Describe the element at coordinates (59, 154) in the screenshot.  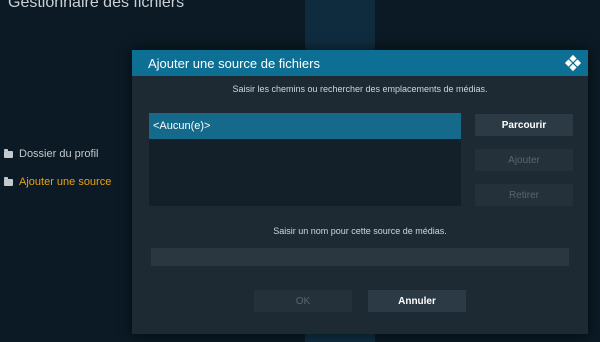
I see `sidebar-item-label: Dossier du profil` at that location.